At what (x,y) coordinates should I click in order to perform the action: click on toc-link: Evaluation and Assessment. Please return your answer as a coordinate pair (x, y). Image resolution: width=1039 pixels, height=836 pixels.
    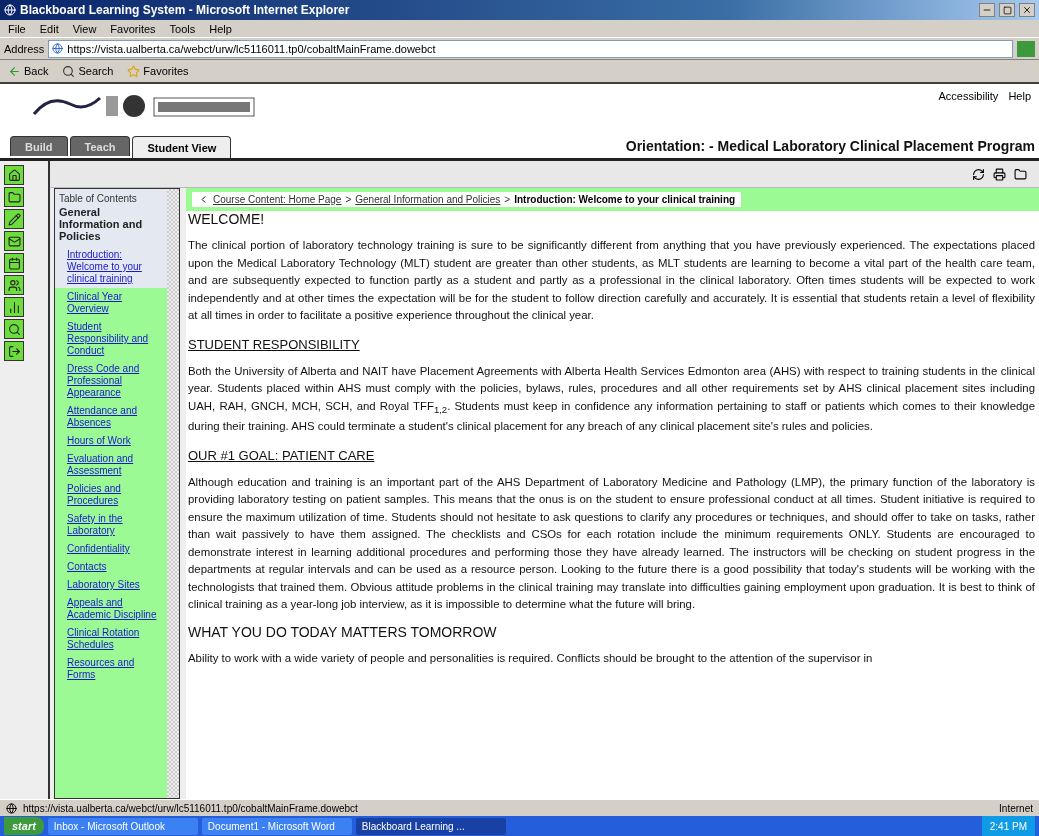
    Looking at the image, I should click on (111, 465).